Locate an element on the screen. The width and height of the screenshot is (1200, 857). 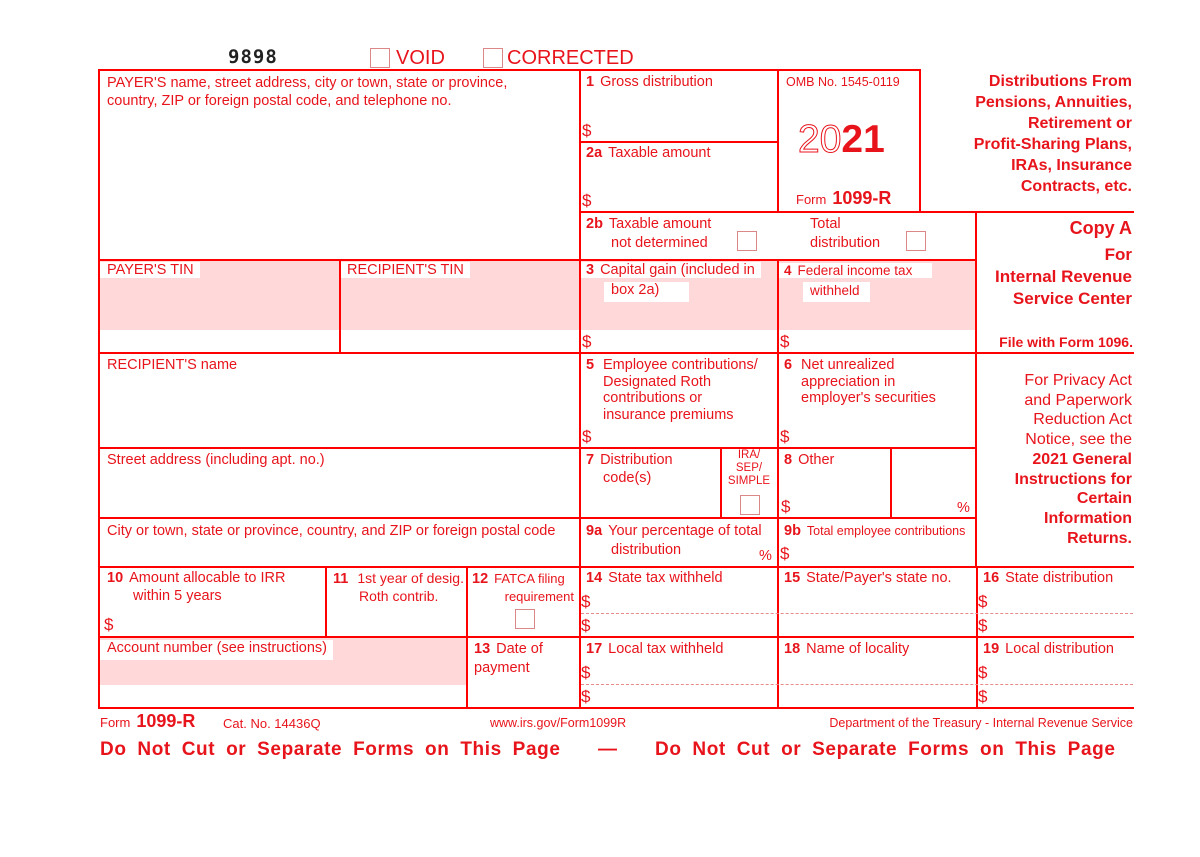
form-code: 9898 is located at coordinates (253, 57).